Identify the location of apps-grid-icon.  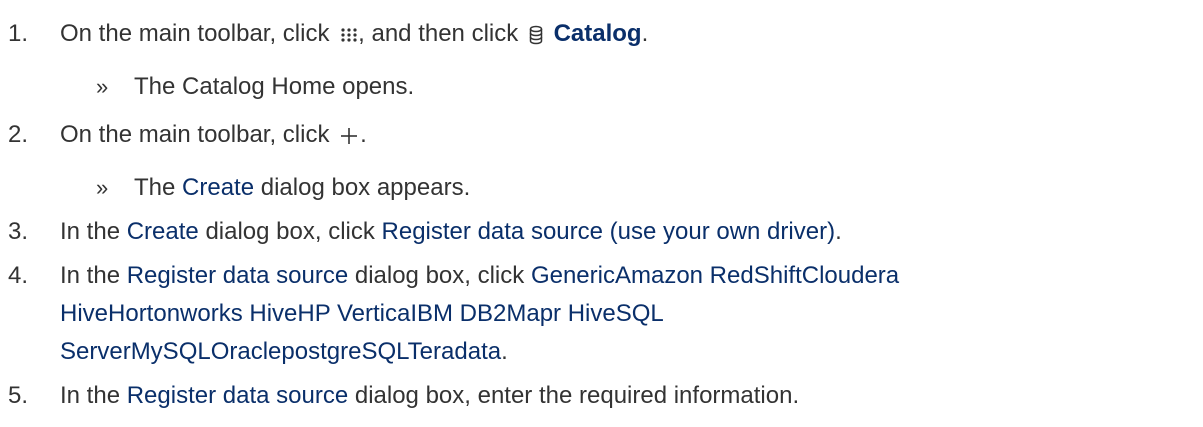
(349, 35).